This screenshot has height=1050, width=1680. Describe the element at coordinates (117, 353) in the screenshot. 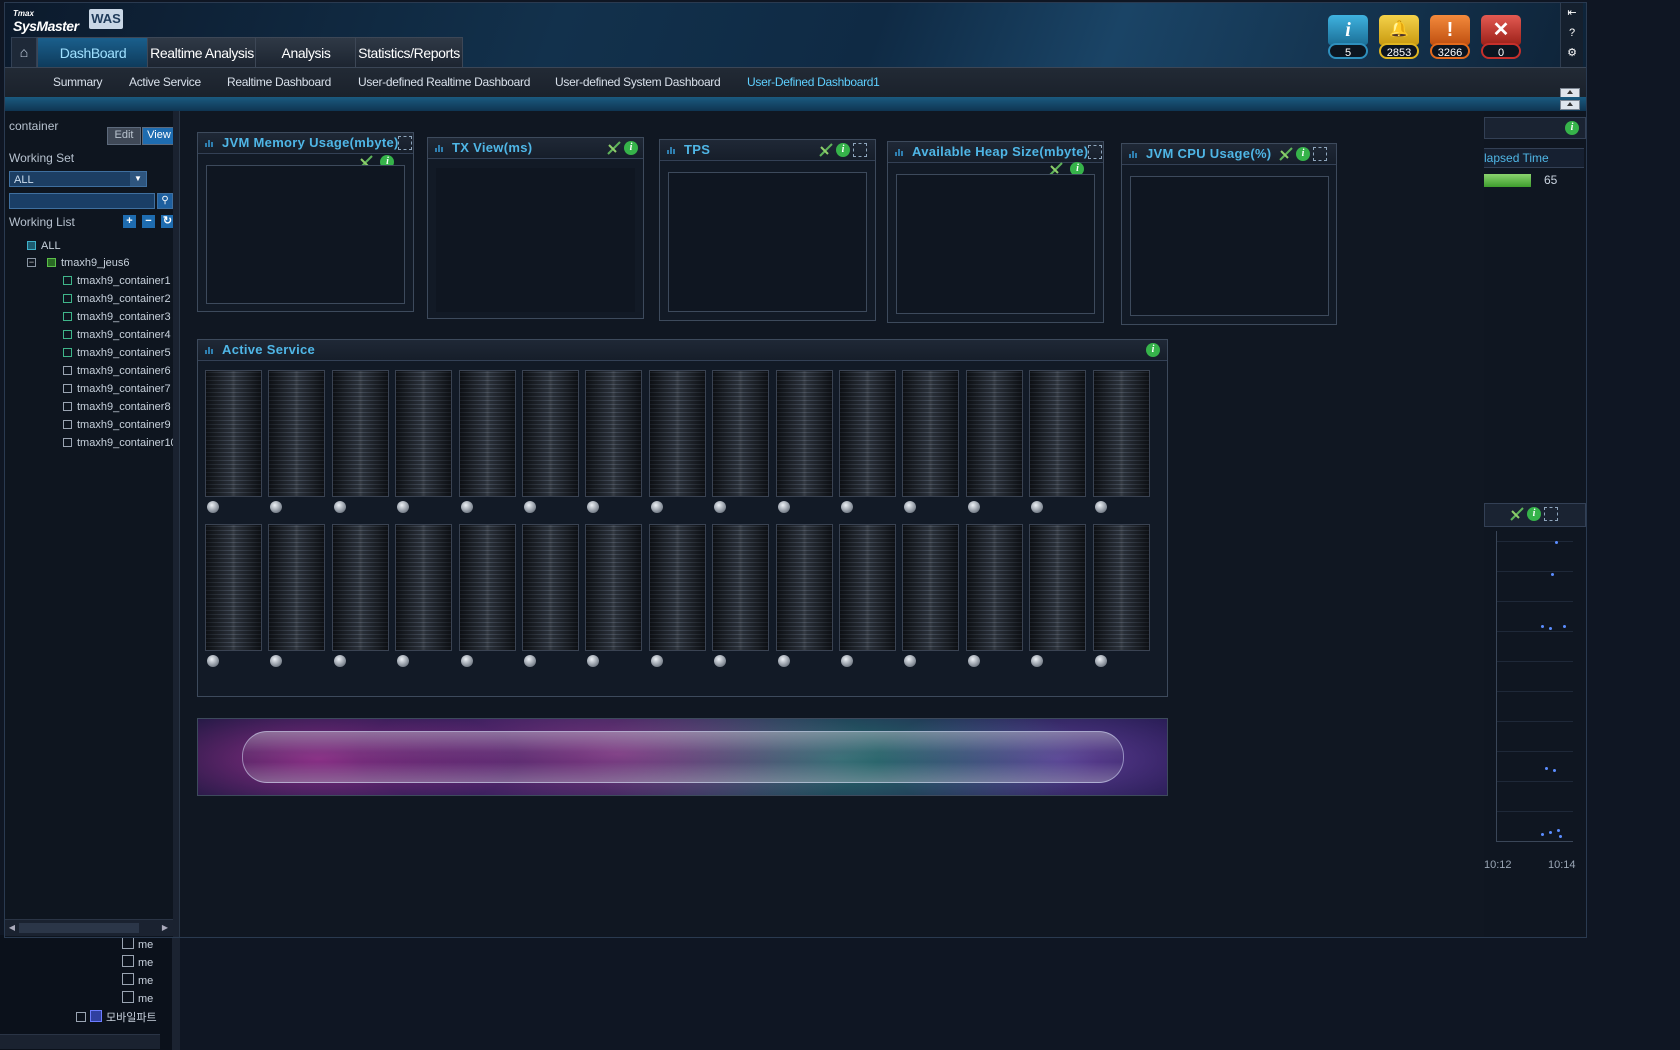

I see `tree-item-container: tmaxh9_container5` at that location.